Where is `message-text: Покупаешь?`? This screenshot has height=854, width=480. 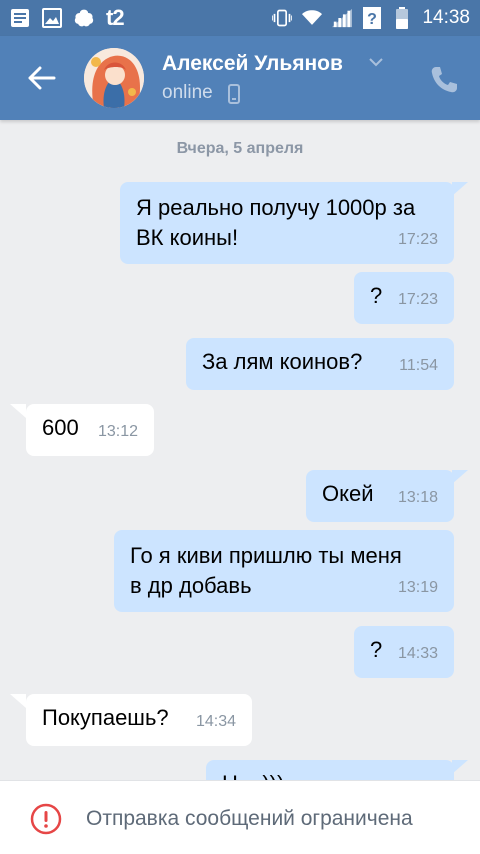 message-text: Покупаешь? is located at coordinates (105, 717).